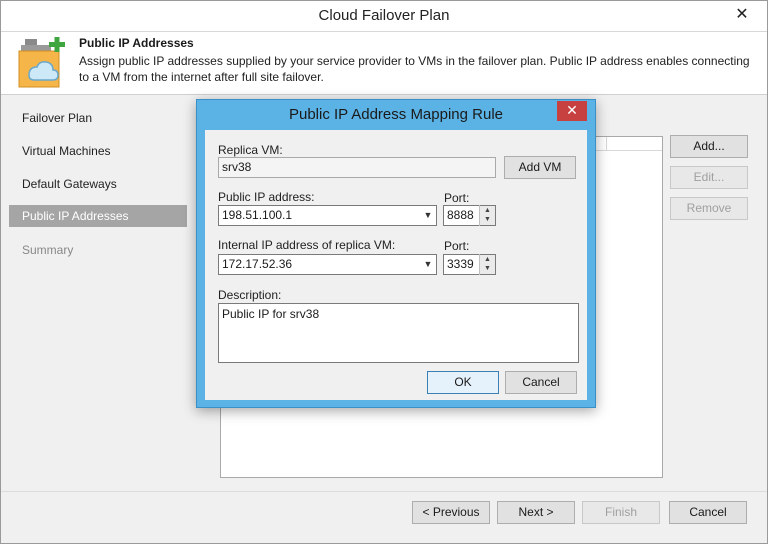 This screenshot has width=768, height=544. I want to click on next-button: Next >, so click(536, 512).